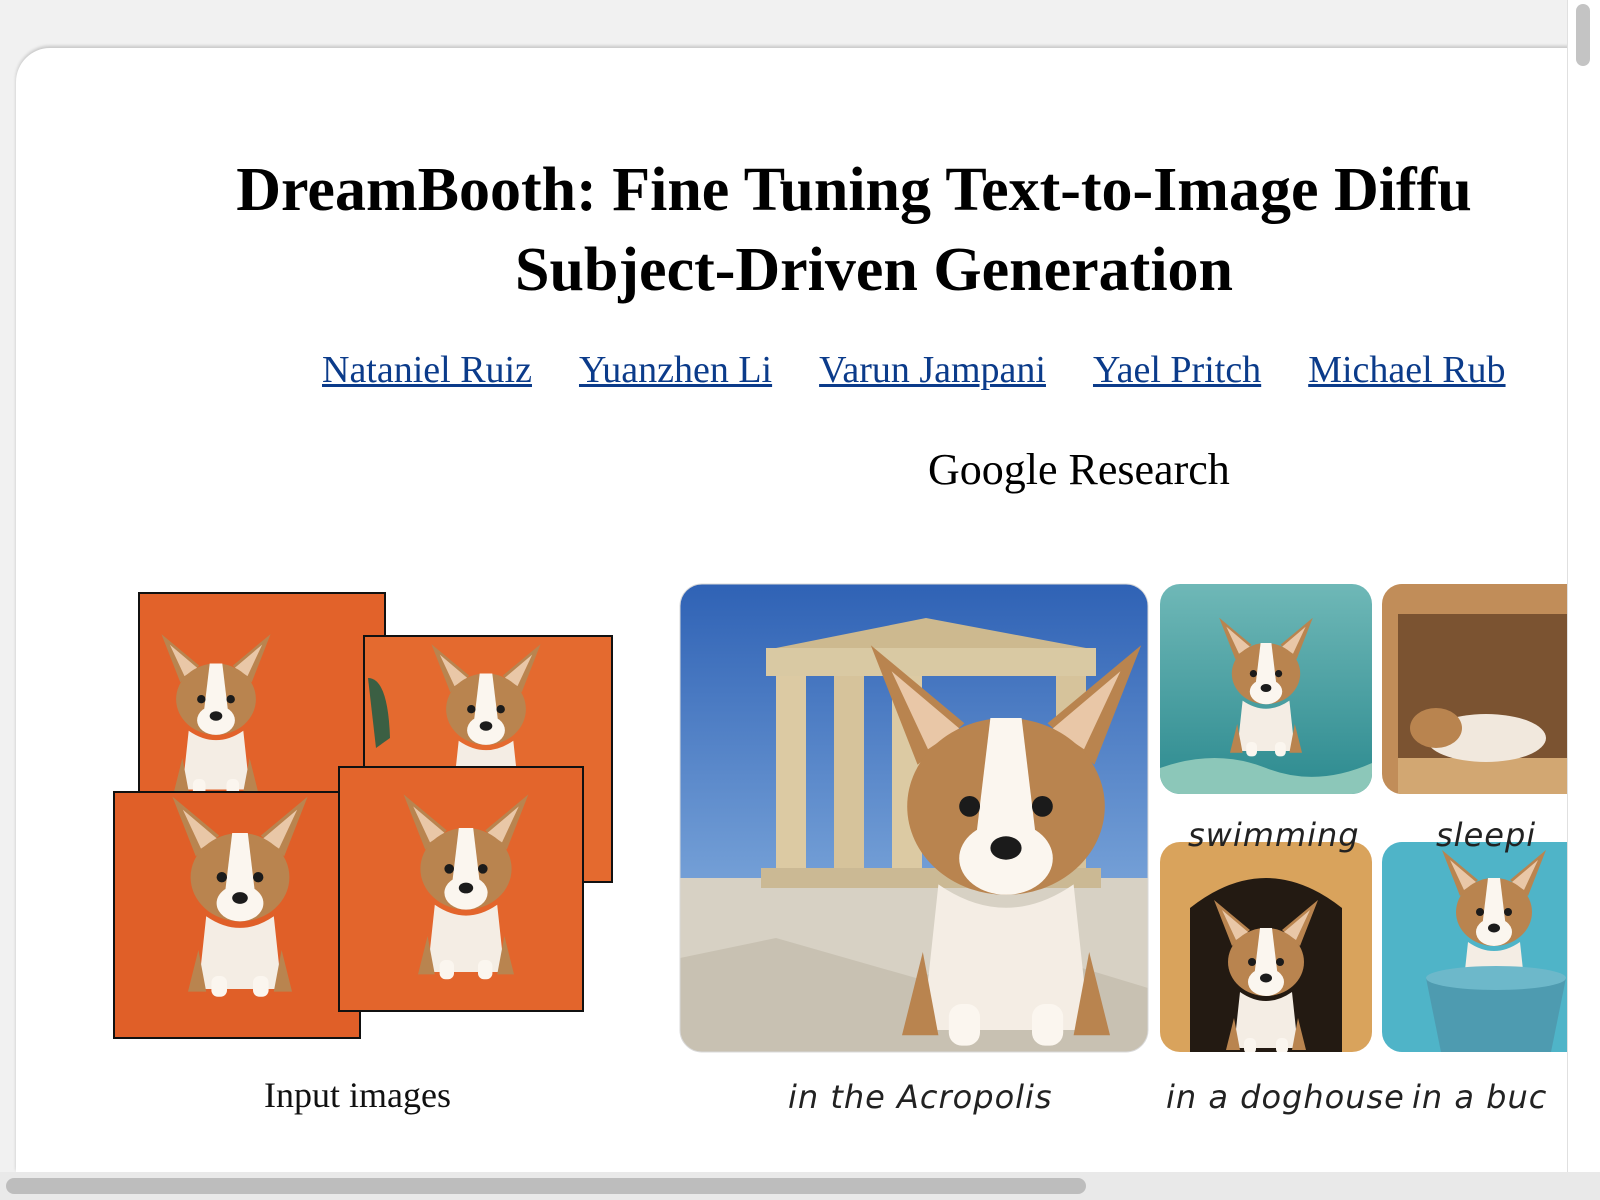 Image resolution: width=1600 pixels, height=1200 pixels. Describe the element at coordinates (675, 370) in the screenshot. I see `author-link-yuanzhen-li: Yuanzhen Li` at that location.